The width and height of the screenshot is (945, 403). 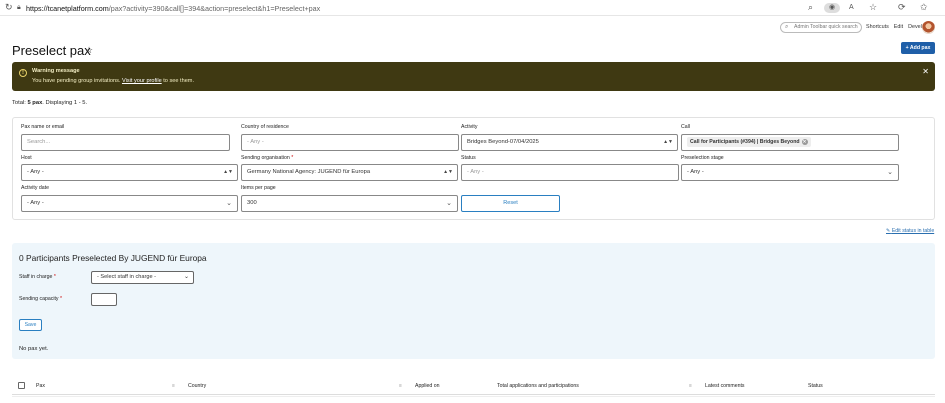 I want to click on country-select: - Any -, so click(x=350, y=142).